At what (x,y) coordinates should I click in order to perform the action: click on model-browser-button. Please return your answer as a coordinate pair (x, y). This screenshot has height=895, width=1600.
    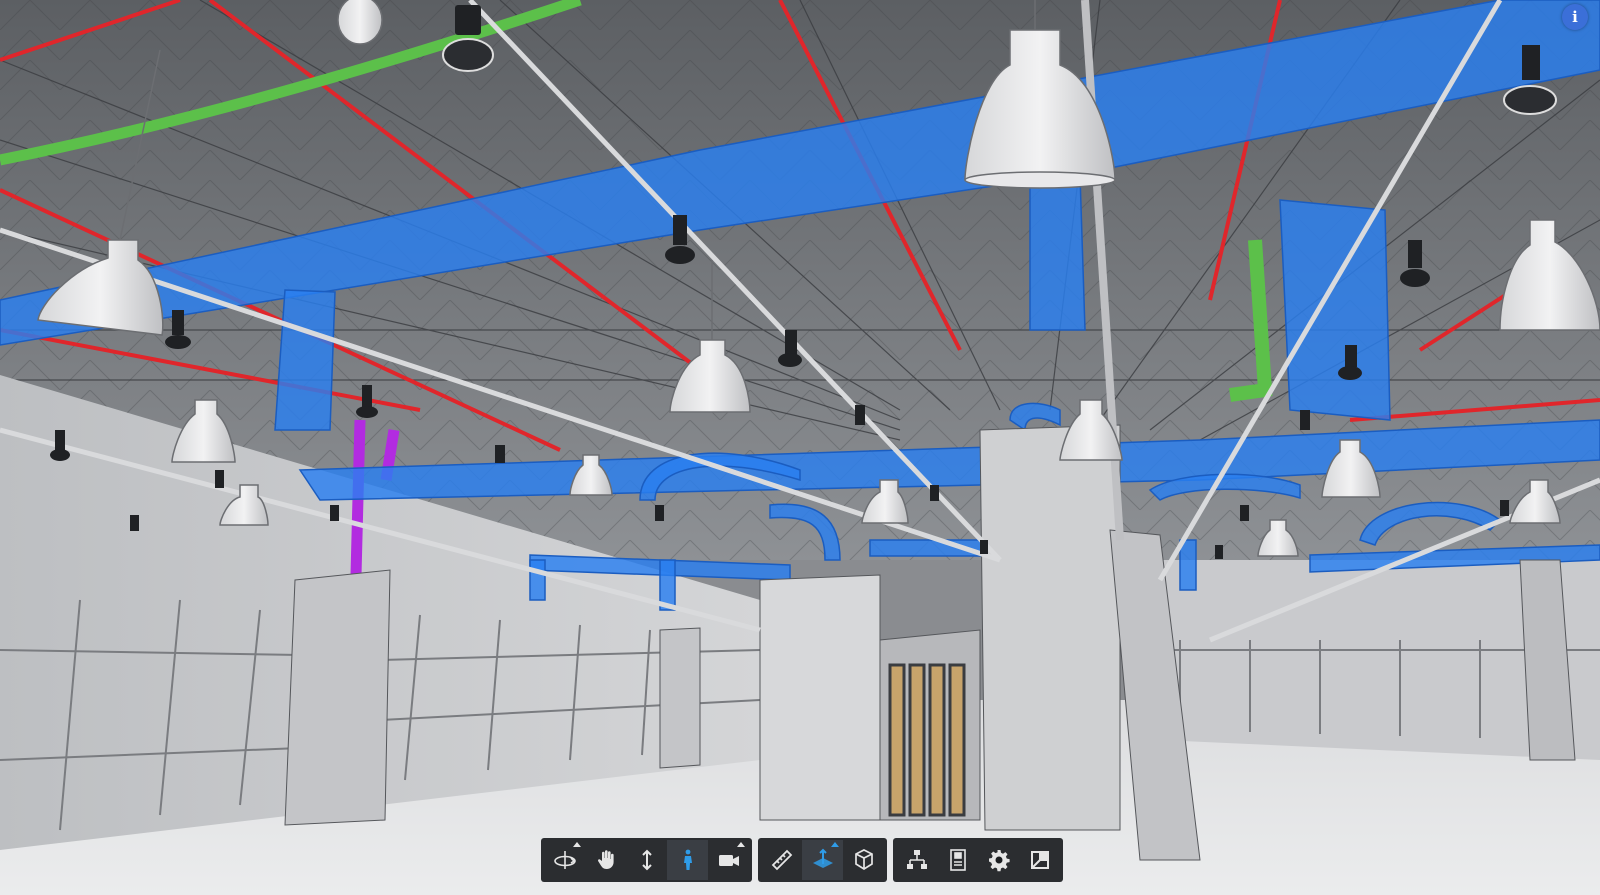
    Looking at the image, I should click on (916, 860).